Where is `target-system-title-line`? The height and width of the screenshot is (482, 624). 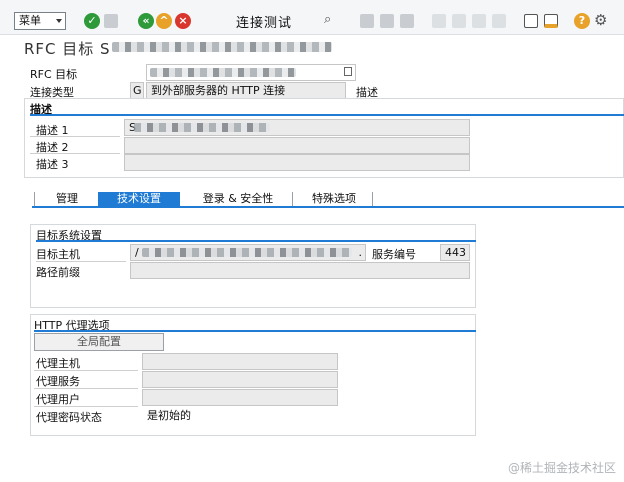 target-system-title-line is located at coordinates (256, 241).